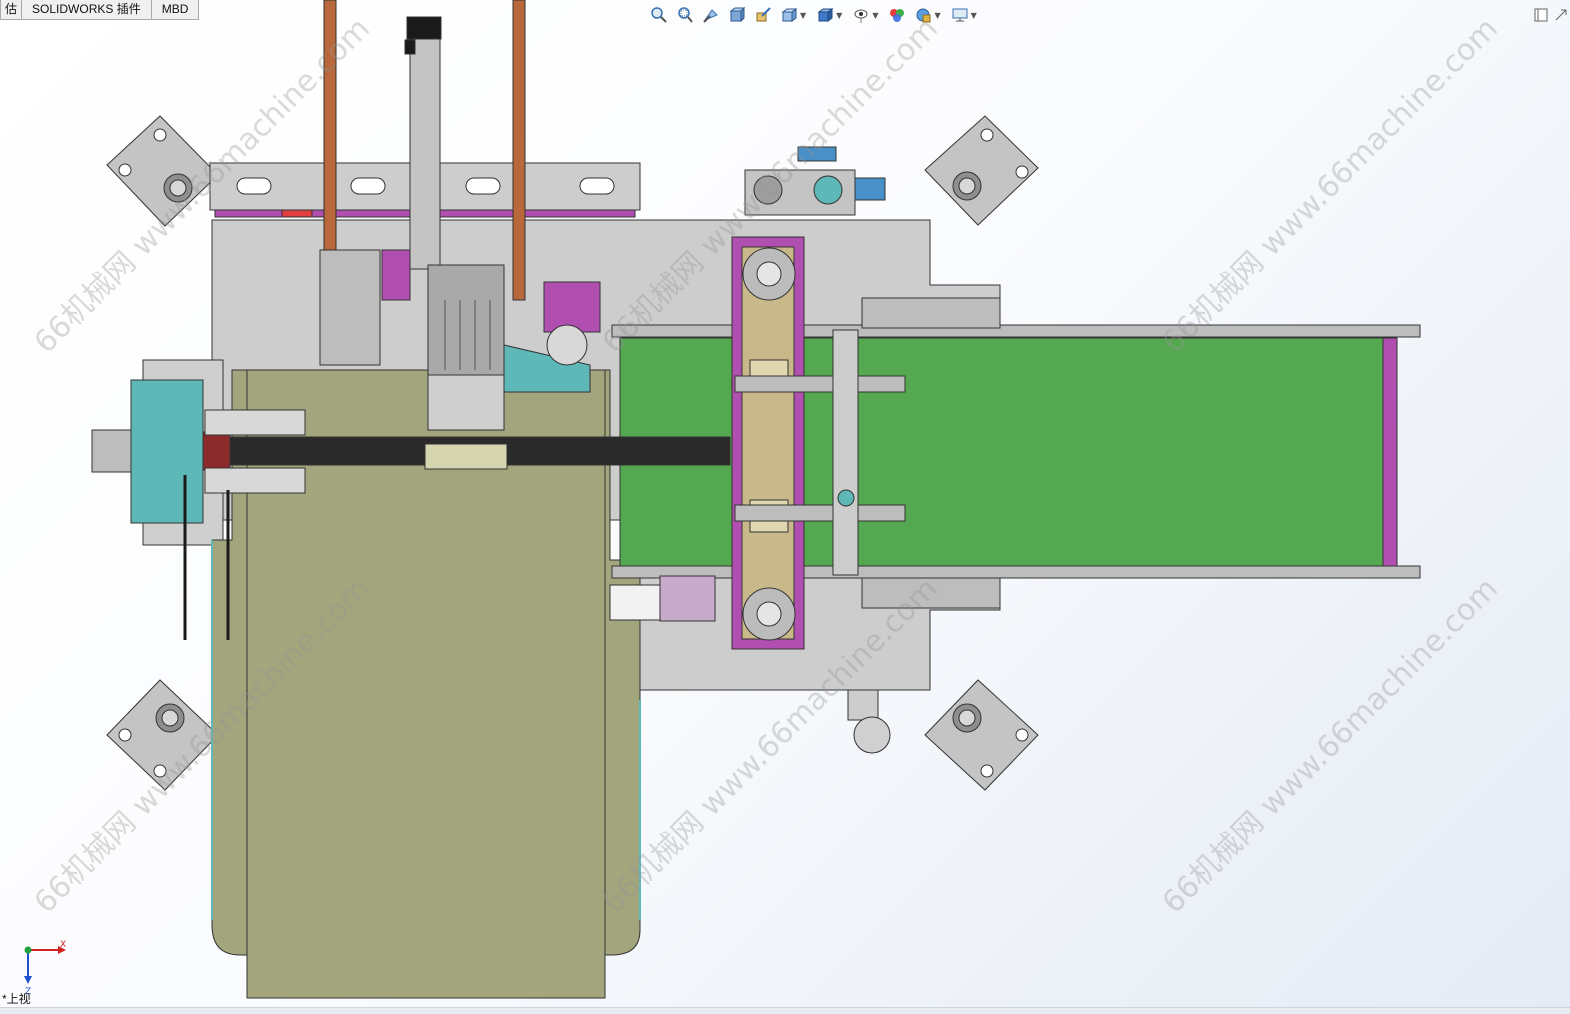  Describe the element at coordinates (423, 143) in the screenshot. I see `pneumatic-cylinder` at that location.